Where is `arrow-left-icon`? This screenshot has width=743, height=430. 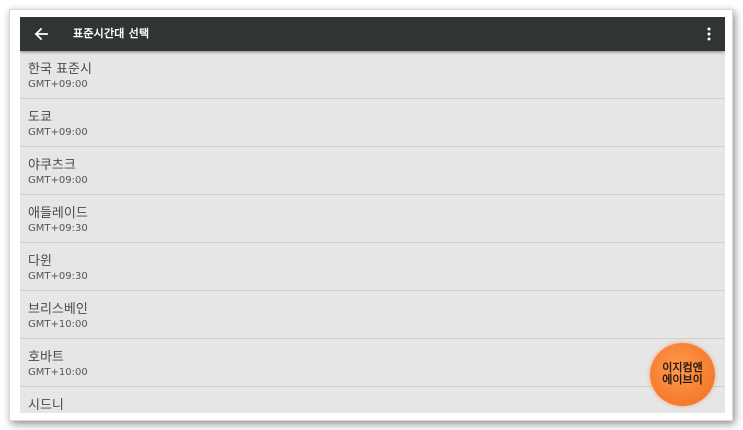 arrow-left-icon is located at coordinates (41, 34).